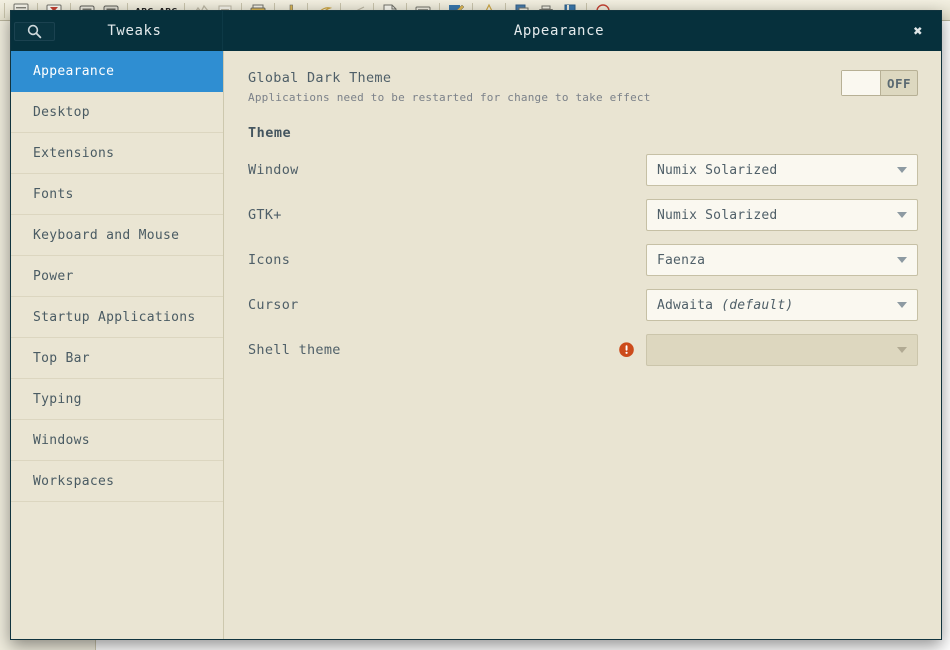 The width and height of the screenshot is (950, 650). What do you see at coordinates (117, 481) in the screenshot?
I see `sidebar-item-workspaces: Workspaces` at bounding box center [117, 481].